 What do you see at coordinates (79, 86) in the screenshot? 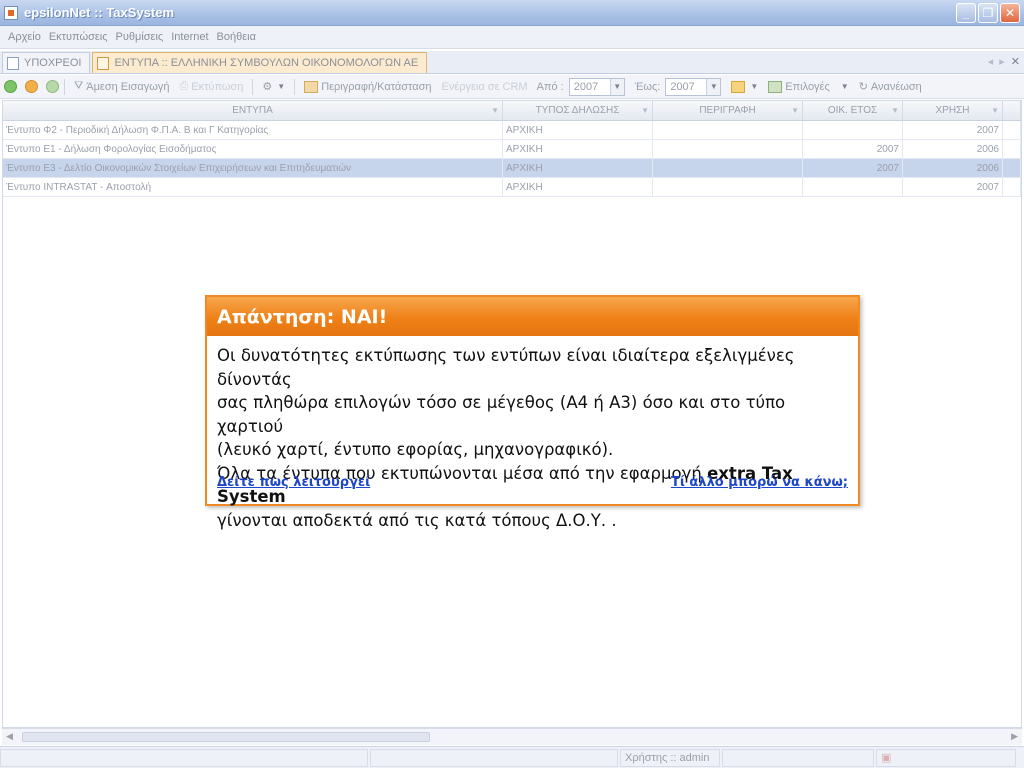
I see `funnel-icon: ⛛` at bounding box center [79, 86].